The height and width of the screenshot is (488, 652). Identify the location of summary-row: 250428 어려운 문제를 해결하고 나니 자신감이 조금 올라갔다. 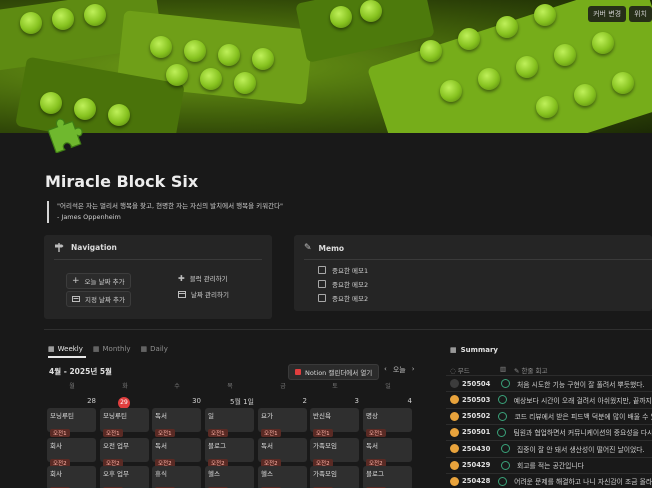
(549, 480).